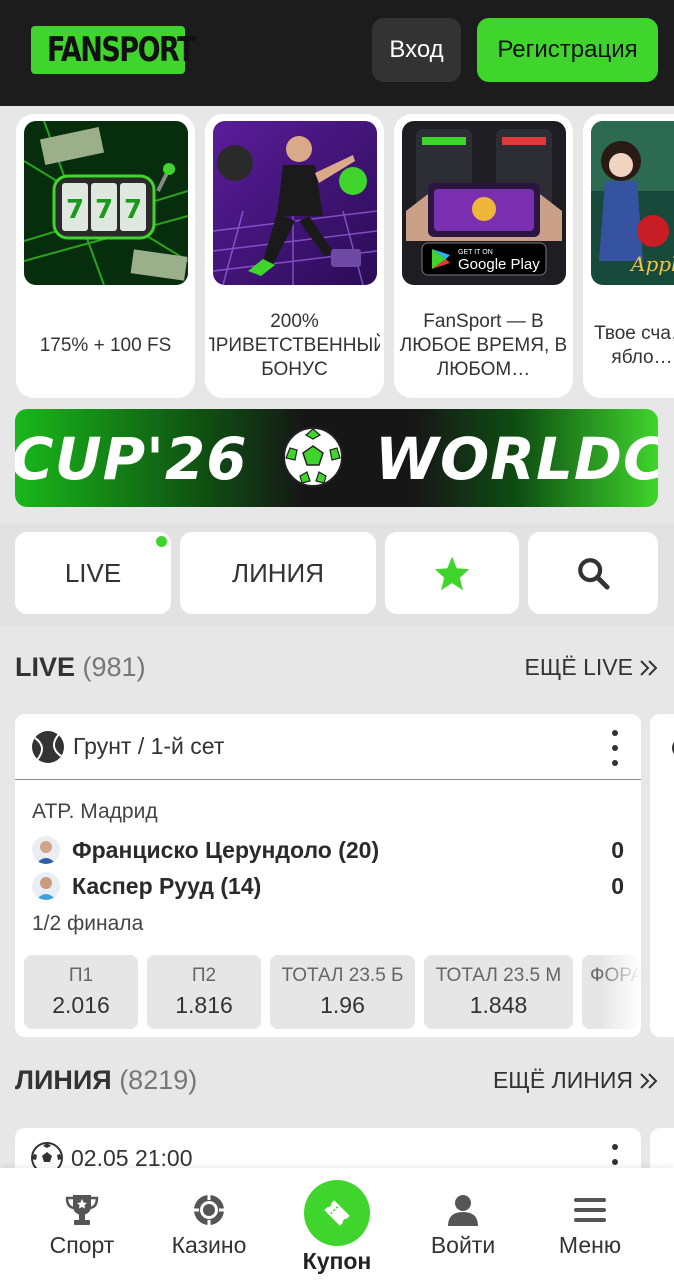 This screenshot has width=674, height=1280. I want to click on coupon-ticket-icon, so click(337, 1213).